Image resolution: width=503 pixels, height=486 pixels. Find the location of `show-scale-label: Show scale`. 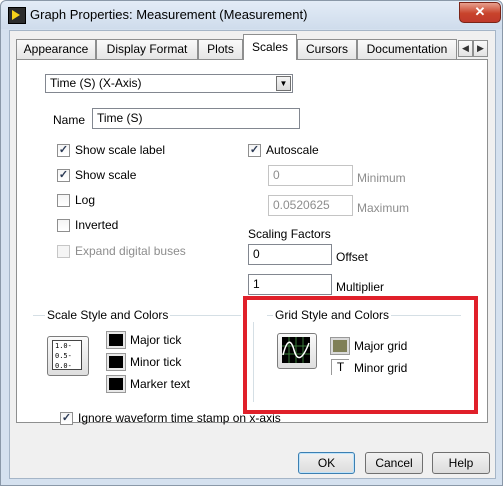

show-scale-label: Show scale is located at coordinates (106, 175).